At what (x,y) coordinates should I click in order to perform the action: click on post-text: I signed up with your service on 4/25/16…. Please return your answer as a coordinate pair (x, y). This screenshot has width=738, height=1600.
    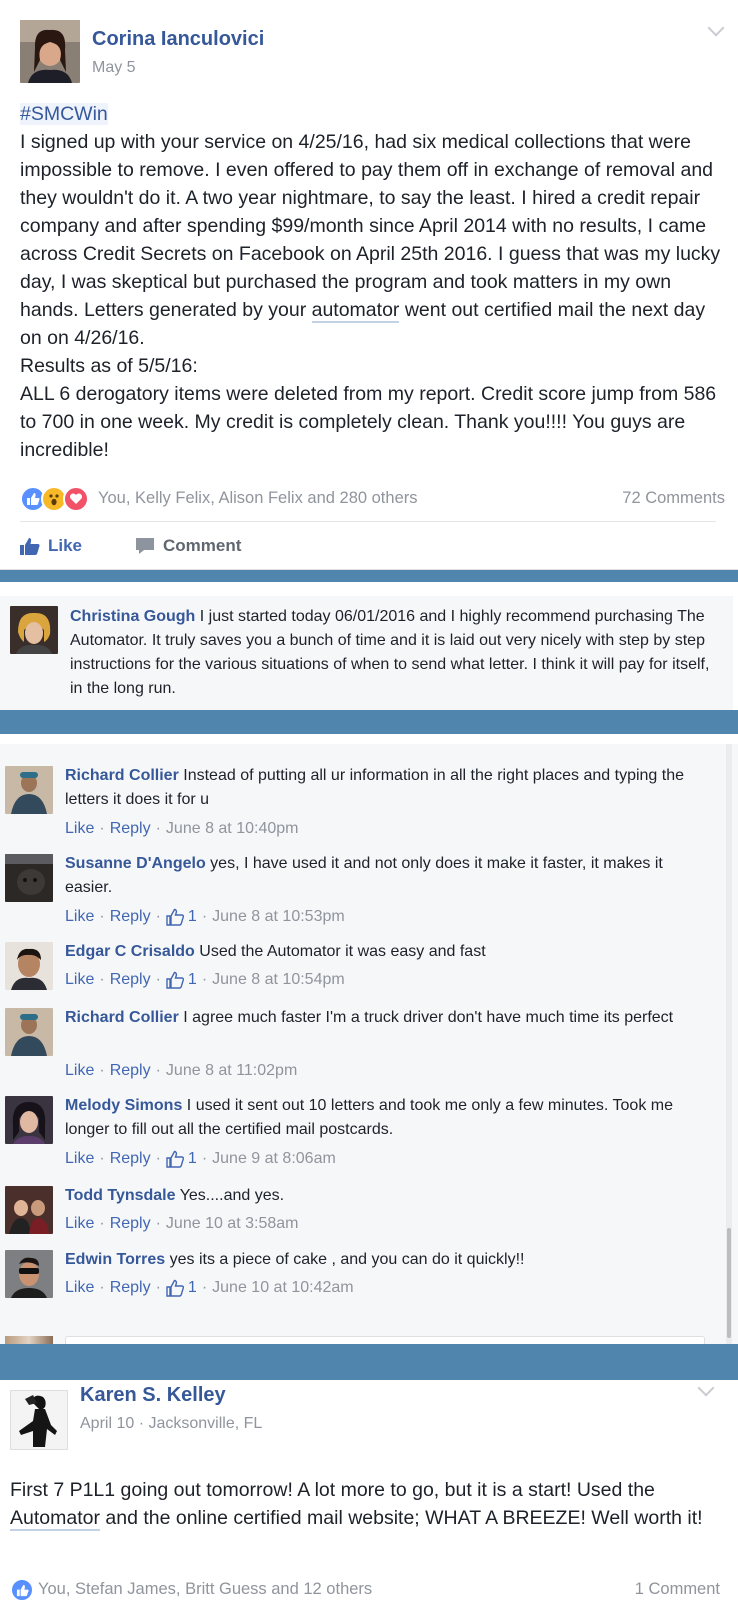
    Looking at the image, I should click on (370, 226).